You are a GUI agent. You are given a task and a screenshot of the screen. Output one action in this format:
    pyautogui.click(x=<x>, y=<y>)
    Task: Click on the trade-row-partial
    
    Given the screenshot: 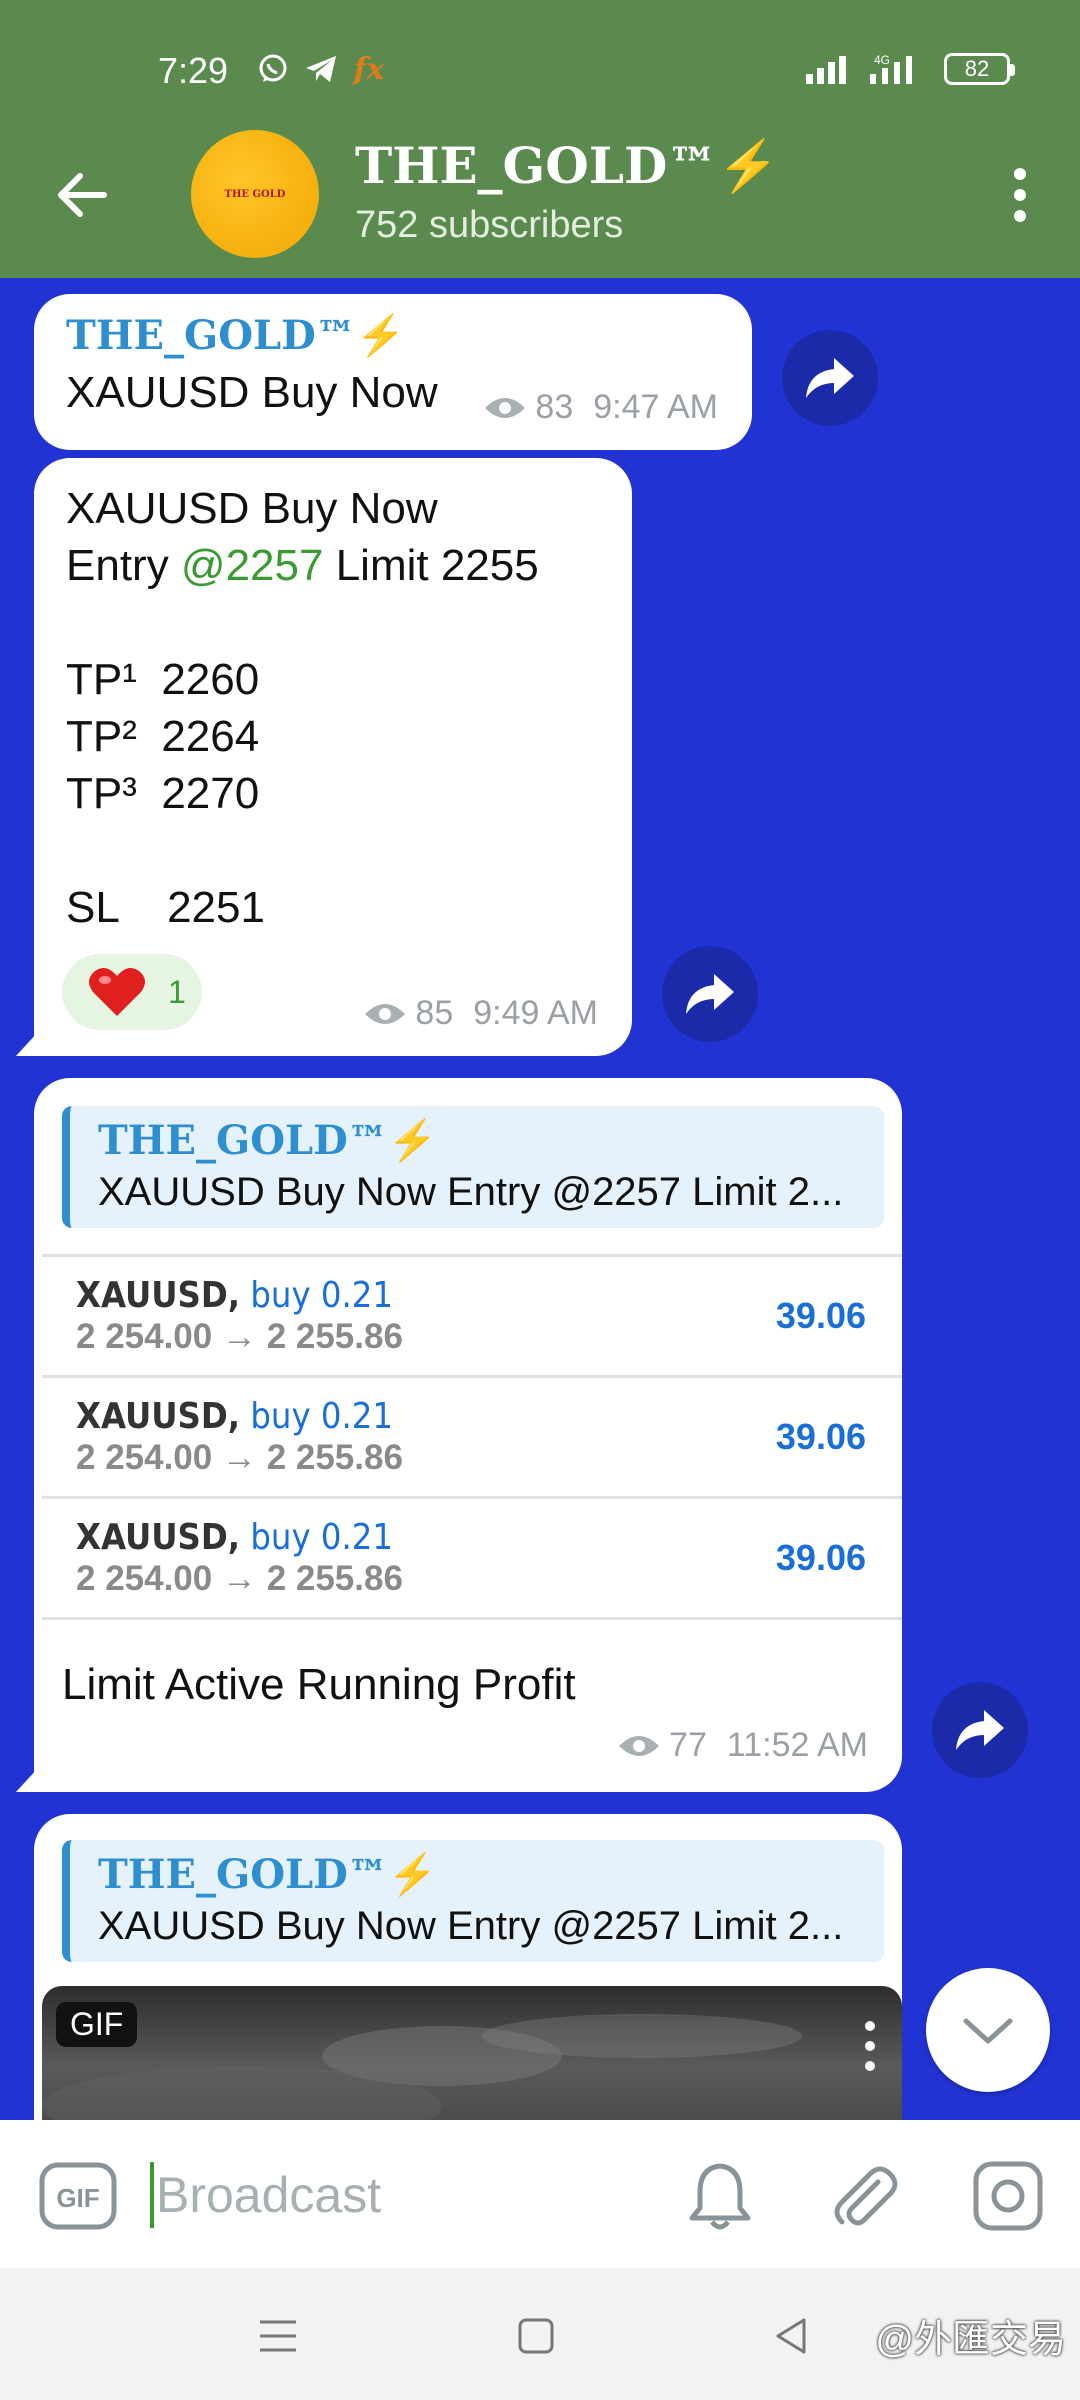 What is the action you would take?
    pyautogui.click(x=472, y=1627)
    